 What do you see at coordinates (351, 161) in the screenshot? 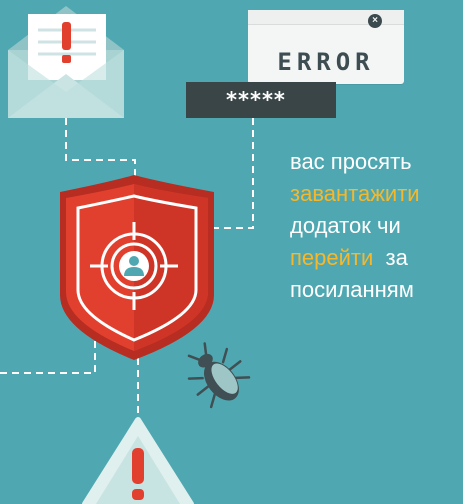
I see `message-line-1: вас просять` at bounding box center [351, 161].